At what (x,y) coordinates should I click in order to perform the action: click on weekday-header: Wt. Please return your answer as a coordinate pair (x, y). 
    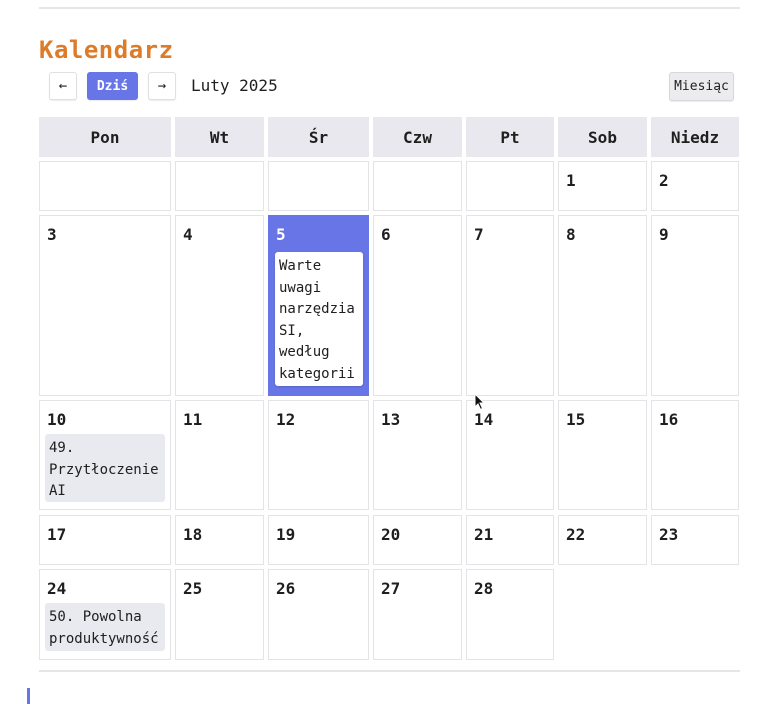
    Looking at the image, I should click on (219, 137).